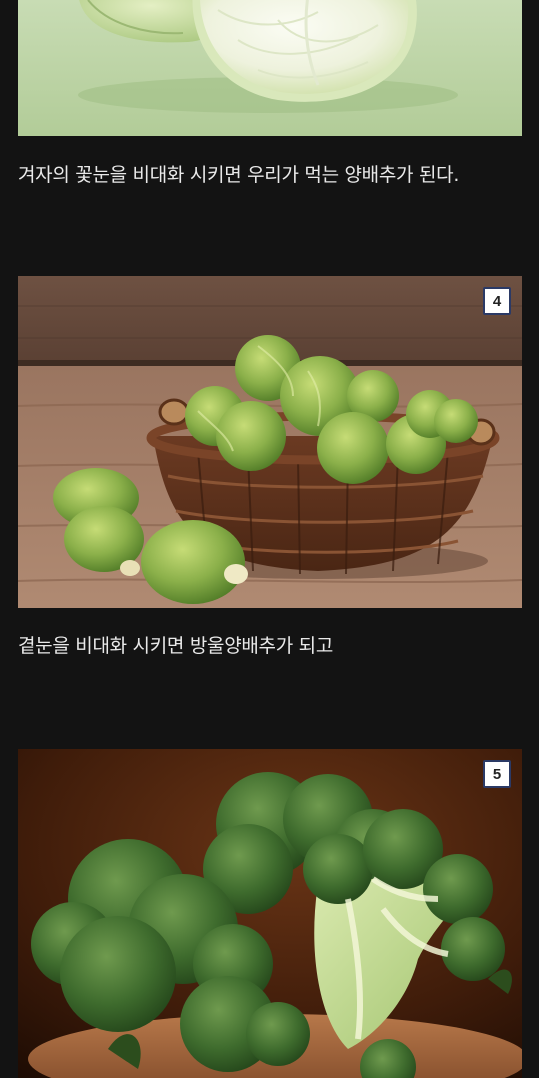  What do you see at coordinates (239, 175) in the screenshot?
I see `caption-cabbage: 겨자의 꽃눈을 비대화 시키면 우리가 먹는 양배추가 된다.` at bounding box center [239, 175].